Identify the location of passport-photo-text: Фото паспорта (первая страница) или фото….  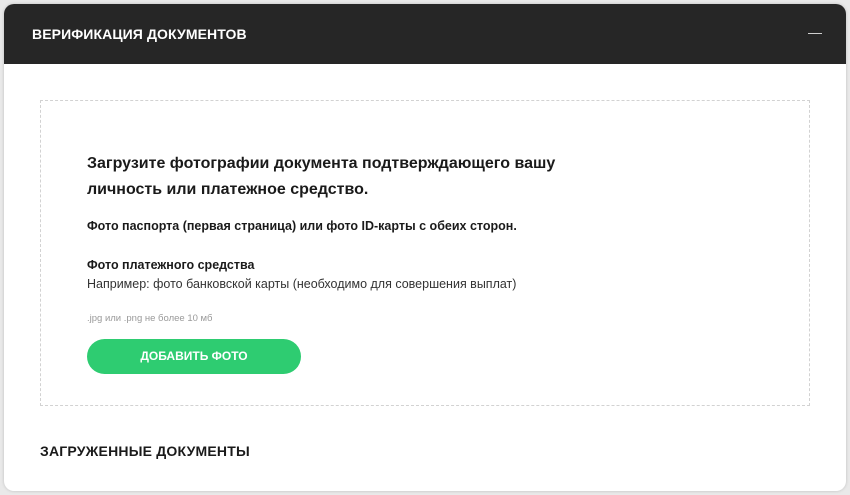
(302, 226).